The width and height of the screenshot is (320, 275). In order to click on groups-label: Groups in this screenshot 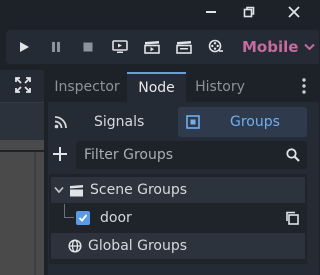, I will do `click(255, 122)`.